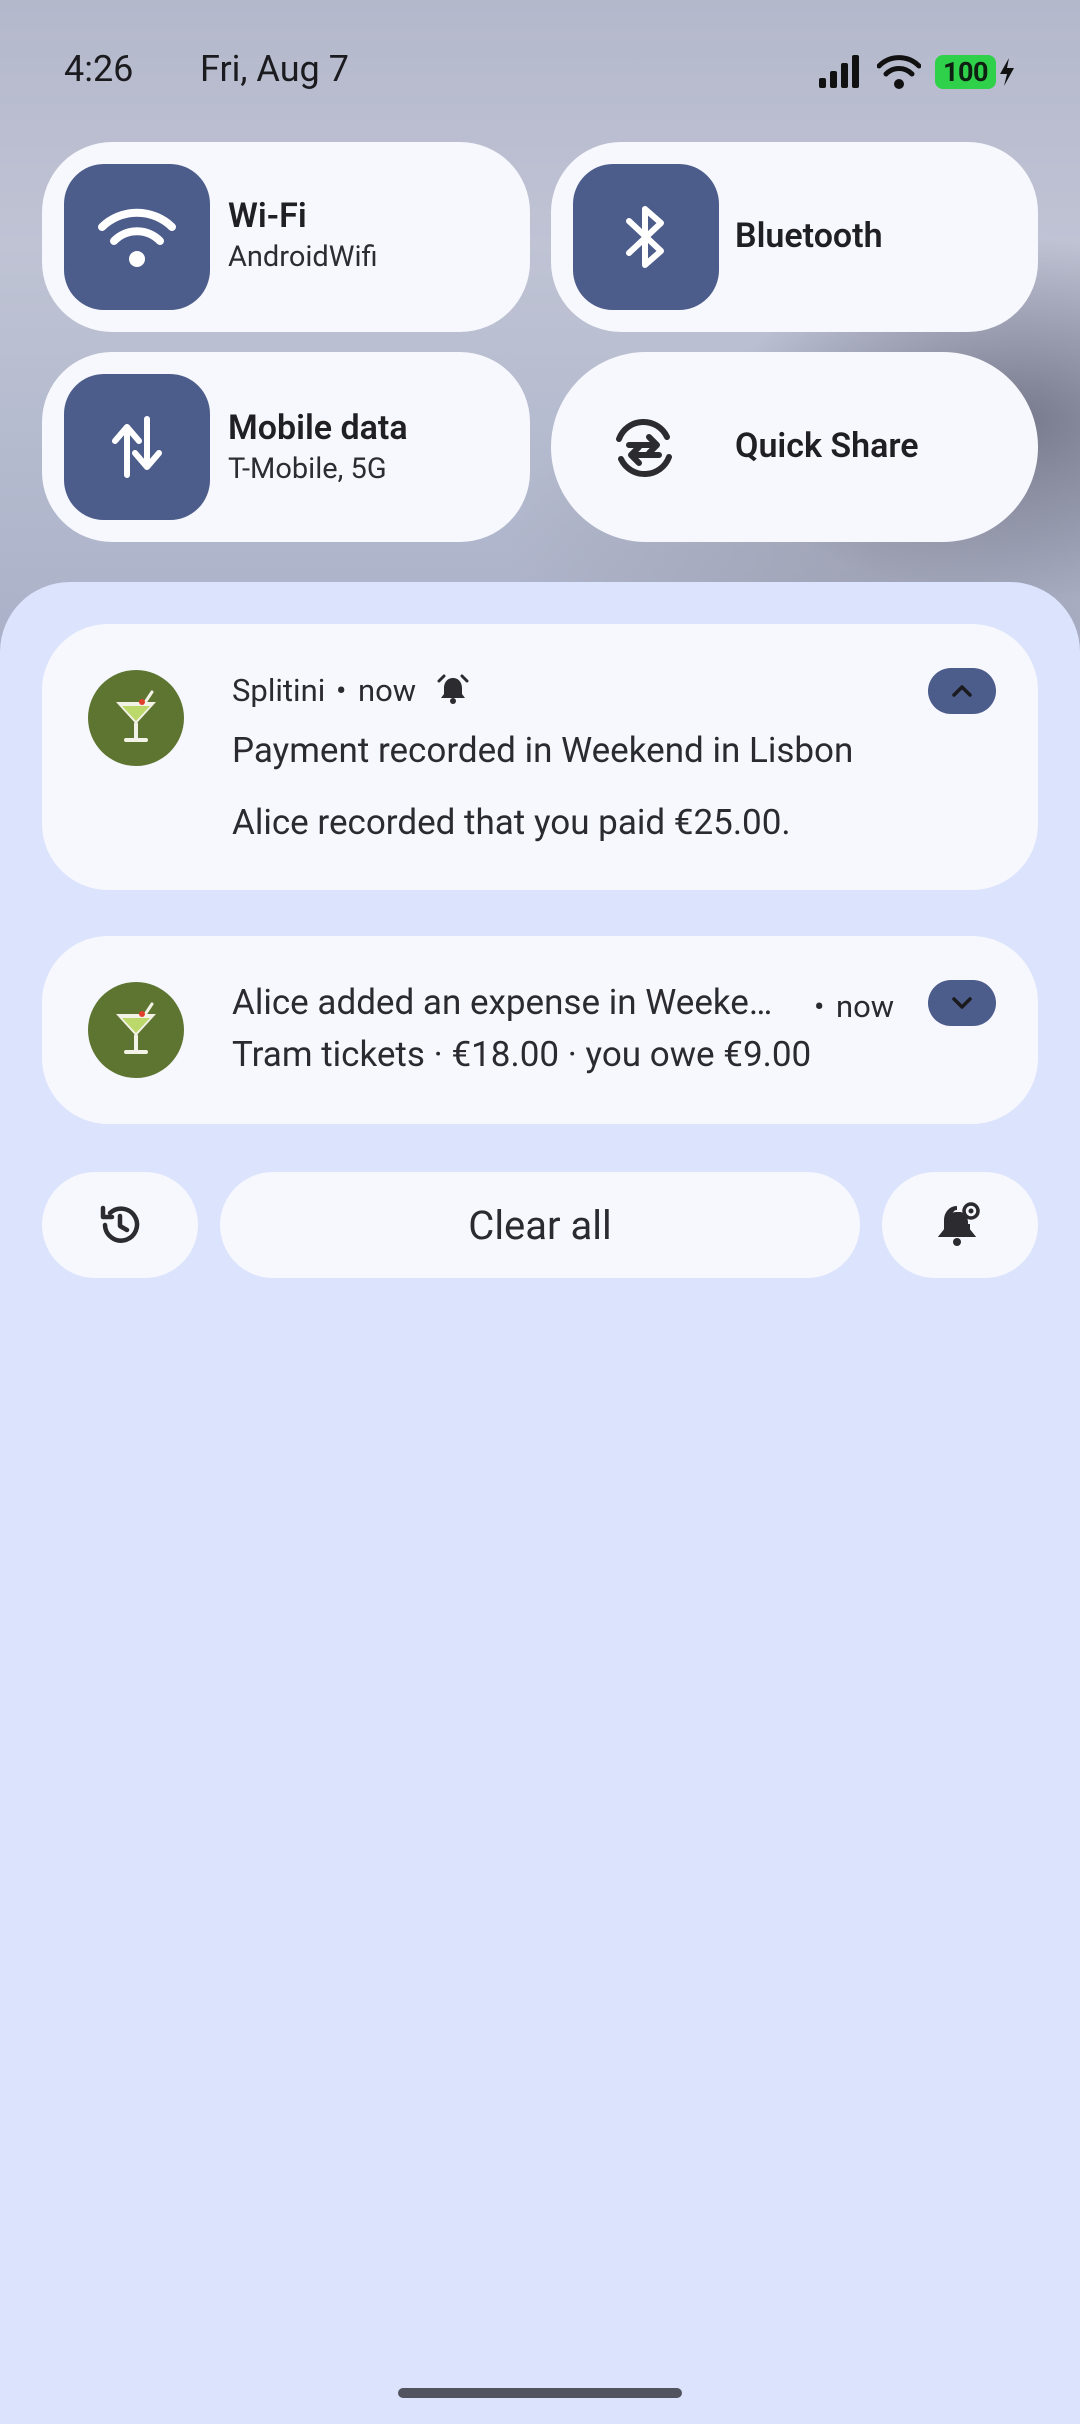 The image size is (1080, 2424). What do you see at coordinates (453, 689) in the screenshot?
I see `alarm-bell-icon` at bounding box center [453, 689].